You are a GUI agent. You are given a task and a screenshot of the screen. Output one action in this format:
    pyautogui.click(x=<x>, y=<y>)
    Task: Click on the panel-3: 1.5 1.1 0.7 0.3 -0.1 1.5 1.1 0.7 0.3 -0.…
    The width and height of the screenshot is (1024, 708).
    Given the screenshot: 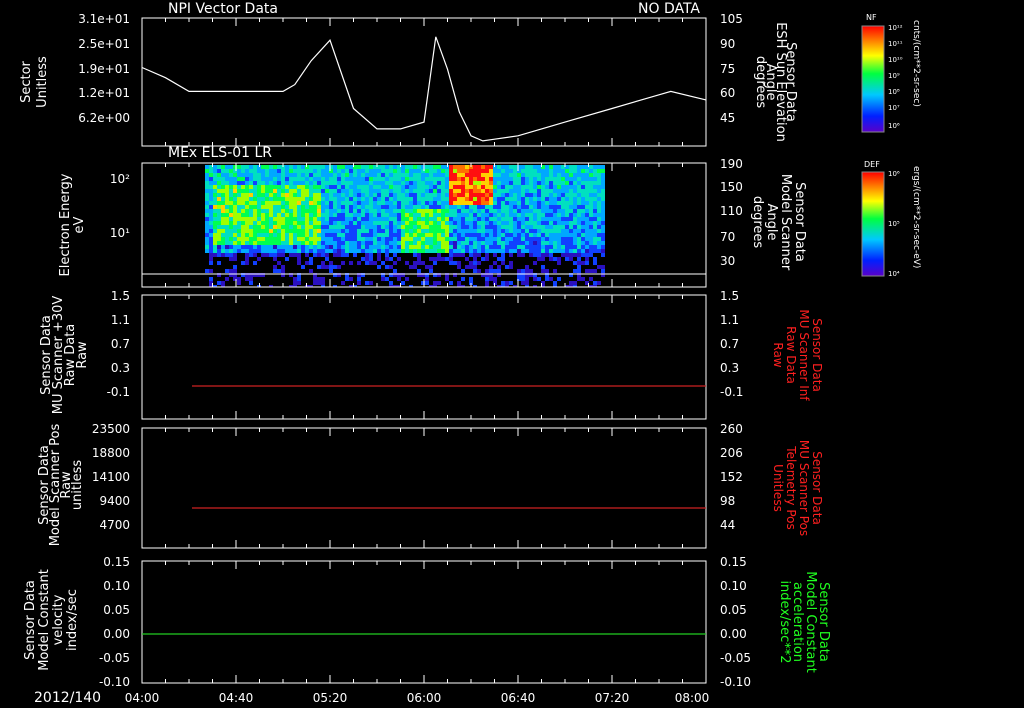 What is the action you would take?
    pyautogui.click(x=431, y=354)
    